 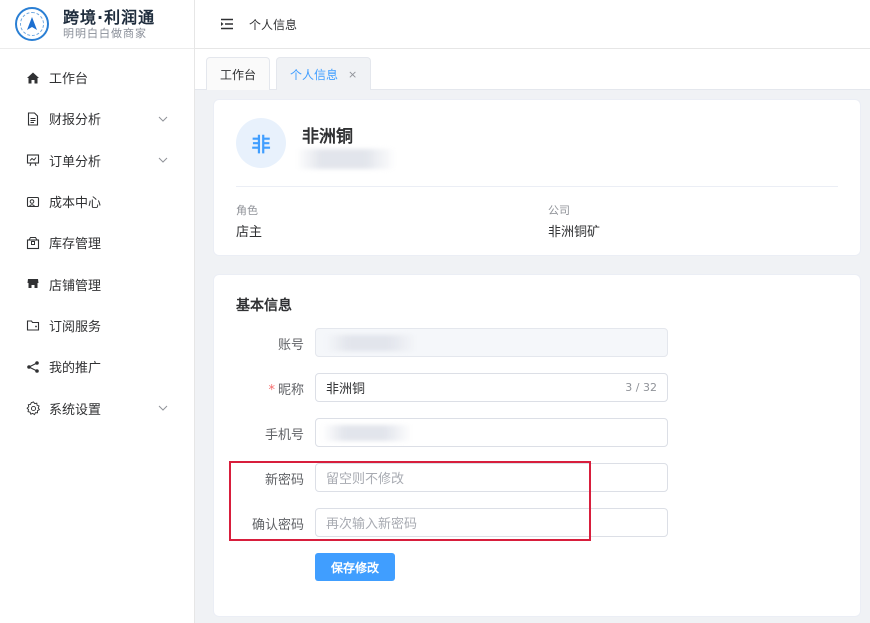 I want to click on tab-label: 工作台, so click(x=238, y=74).